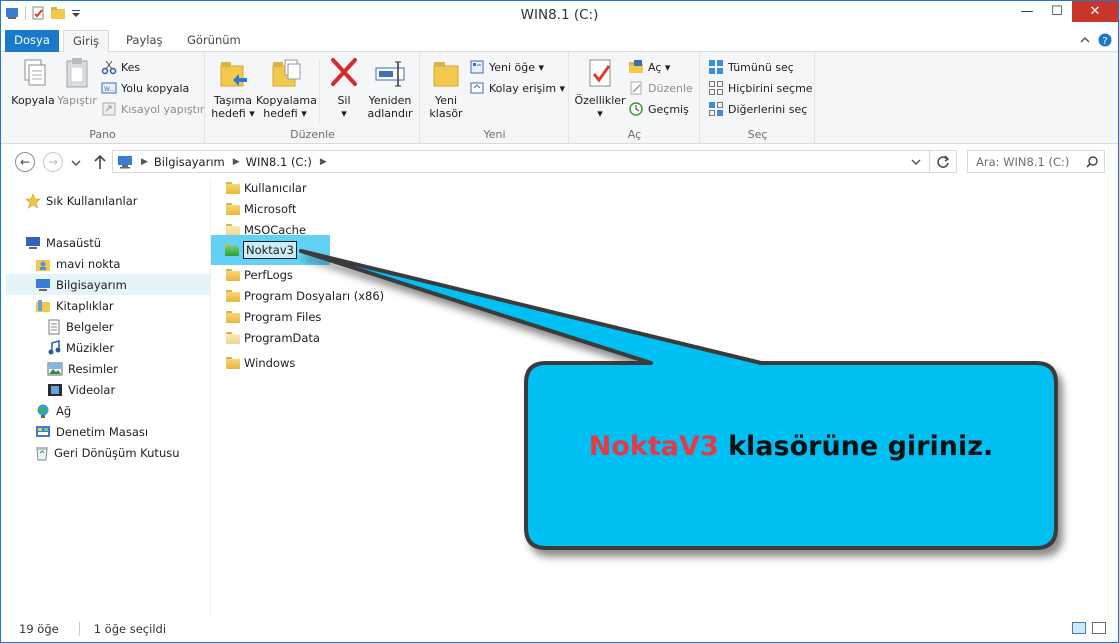  Describe the element at coordinates (93, 368) in the screenshot. I see `nav-label-pictures: Resimler` at that location.